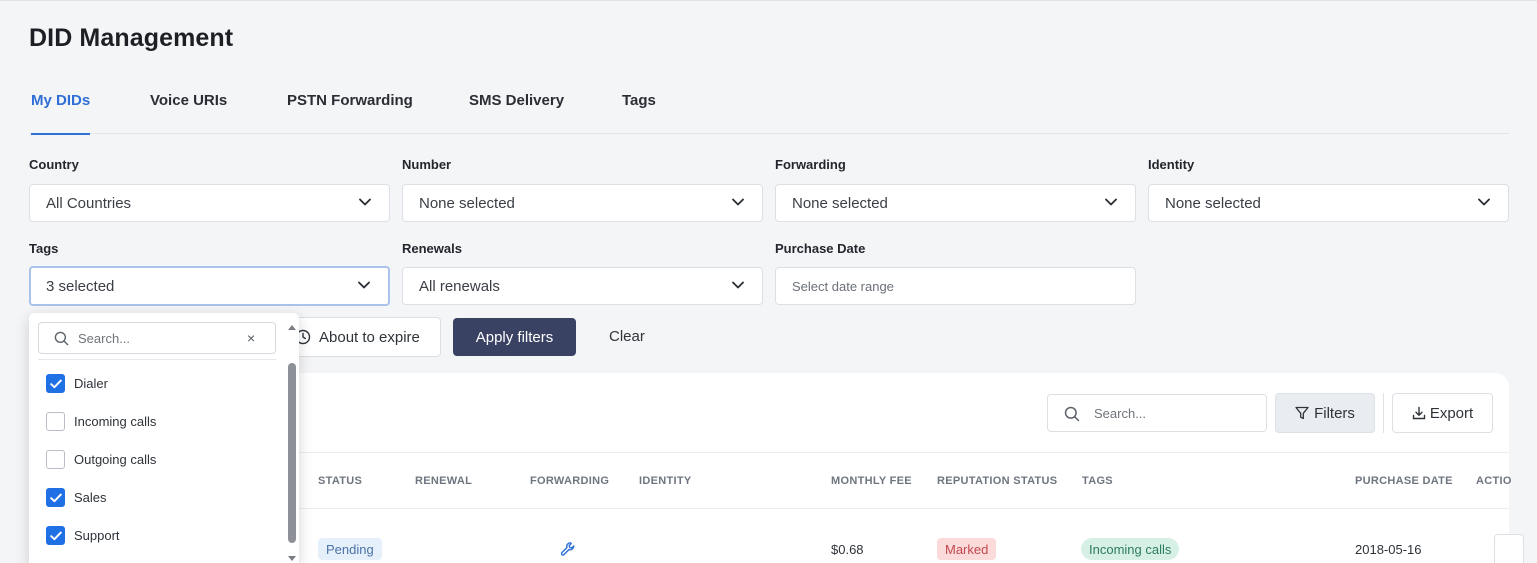 Image resolution: width=1537 pixels, height=563 pixels. Describe the element at coordinates (1404, 481) in the screenshot. I see `column-header-purchase-date: PURCHASE DATE` at that location.